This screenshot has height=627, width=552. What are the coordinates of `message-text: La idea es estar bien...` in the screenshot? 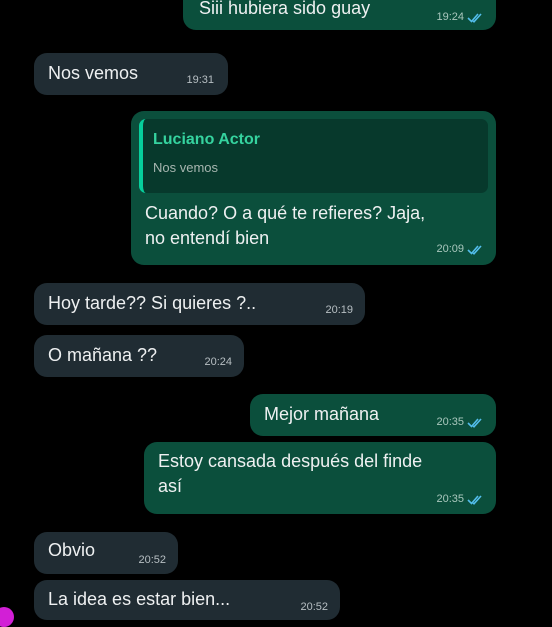 It's located at (139, 599).